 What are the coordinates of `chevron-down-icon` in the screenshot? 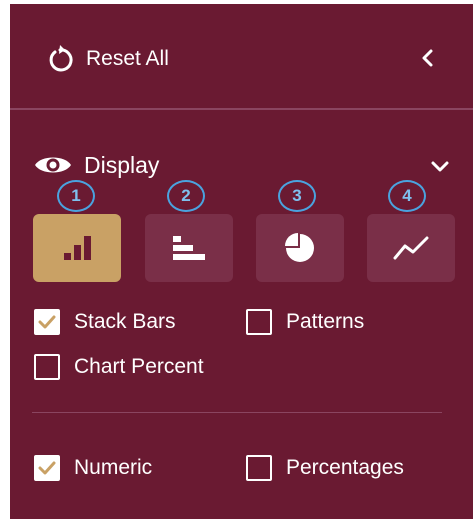 It's located at (440, 166).